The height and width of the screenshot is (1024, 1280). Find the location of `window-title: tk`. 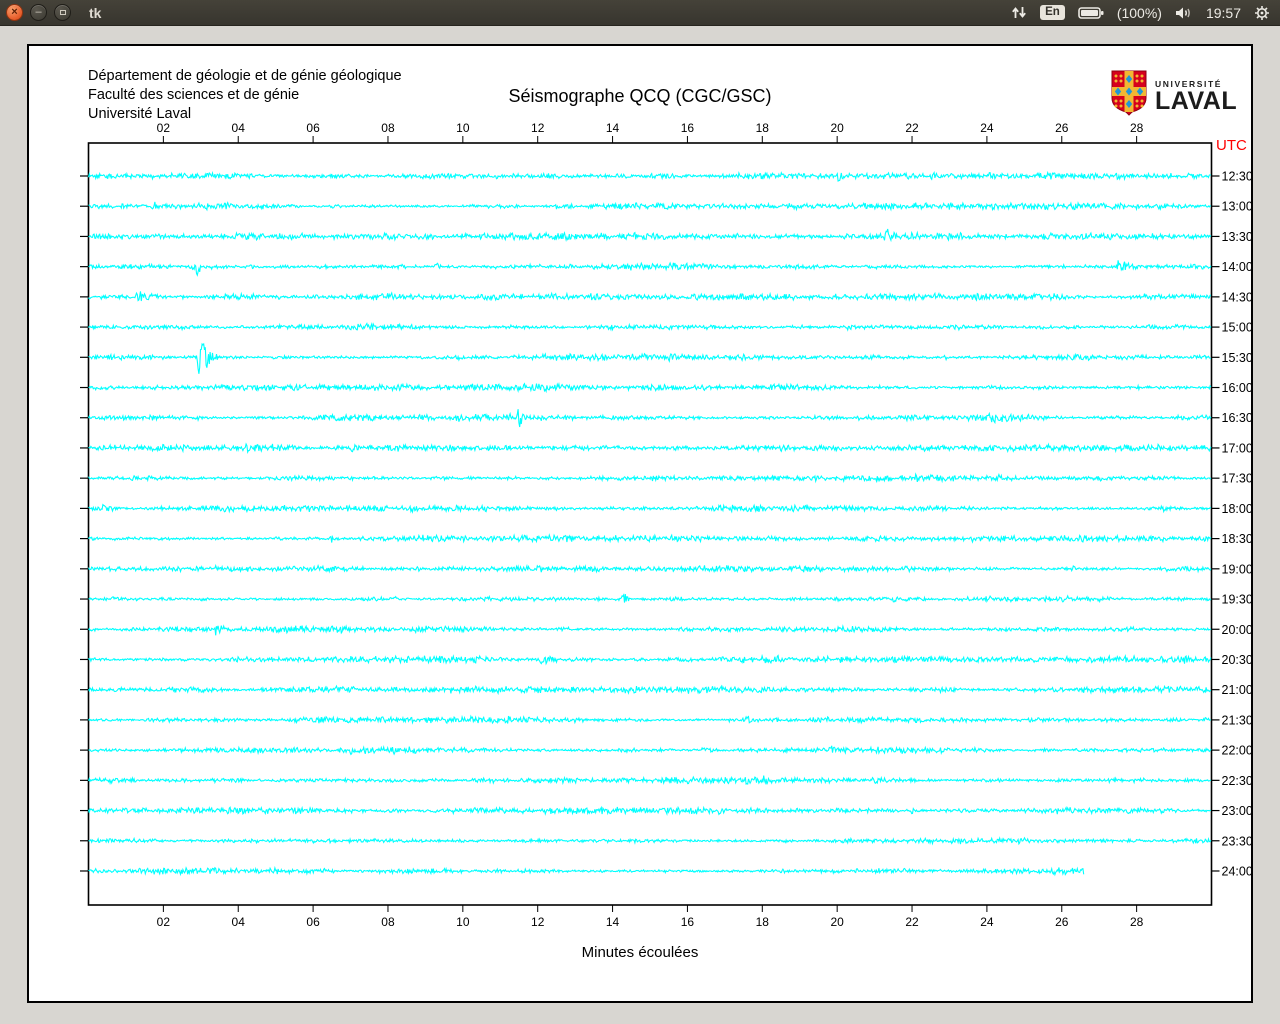

window-title: tk is located at coordinates (95, 12).